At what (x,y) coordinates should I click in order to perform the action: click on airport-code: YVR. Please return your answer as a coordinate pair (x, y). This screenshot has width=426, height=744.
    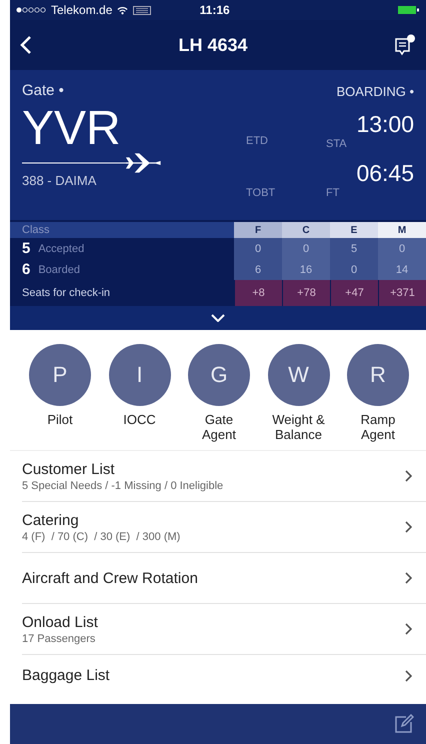
    Looking at the image, I should click on (72, 129).